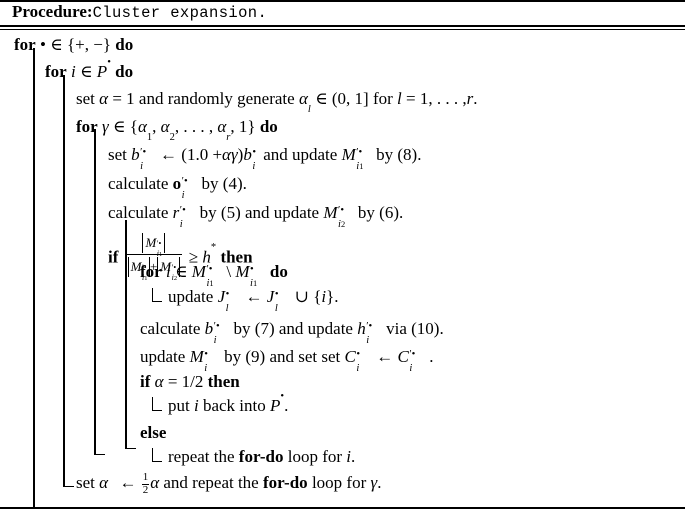 The height and width of the screenshot is (513, 685). Describe the element at coordinates (415, 328) in the screenshot. I see `equation-ref: via (10).` at that location.